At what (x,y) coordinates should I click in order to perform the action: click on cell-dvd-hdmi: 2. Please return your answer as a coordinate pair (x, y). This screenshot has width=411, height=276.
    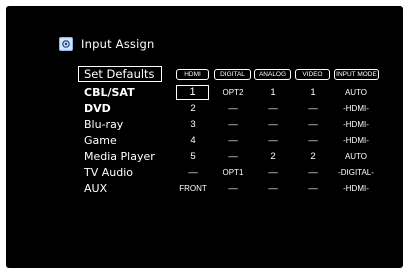
    Looking at the image, I should click on (193, 108).